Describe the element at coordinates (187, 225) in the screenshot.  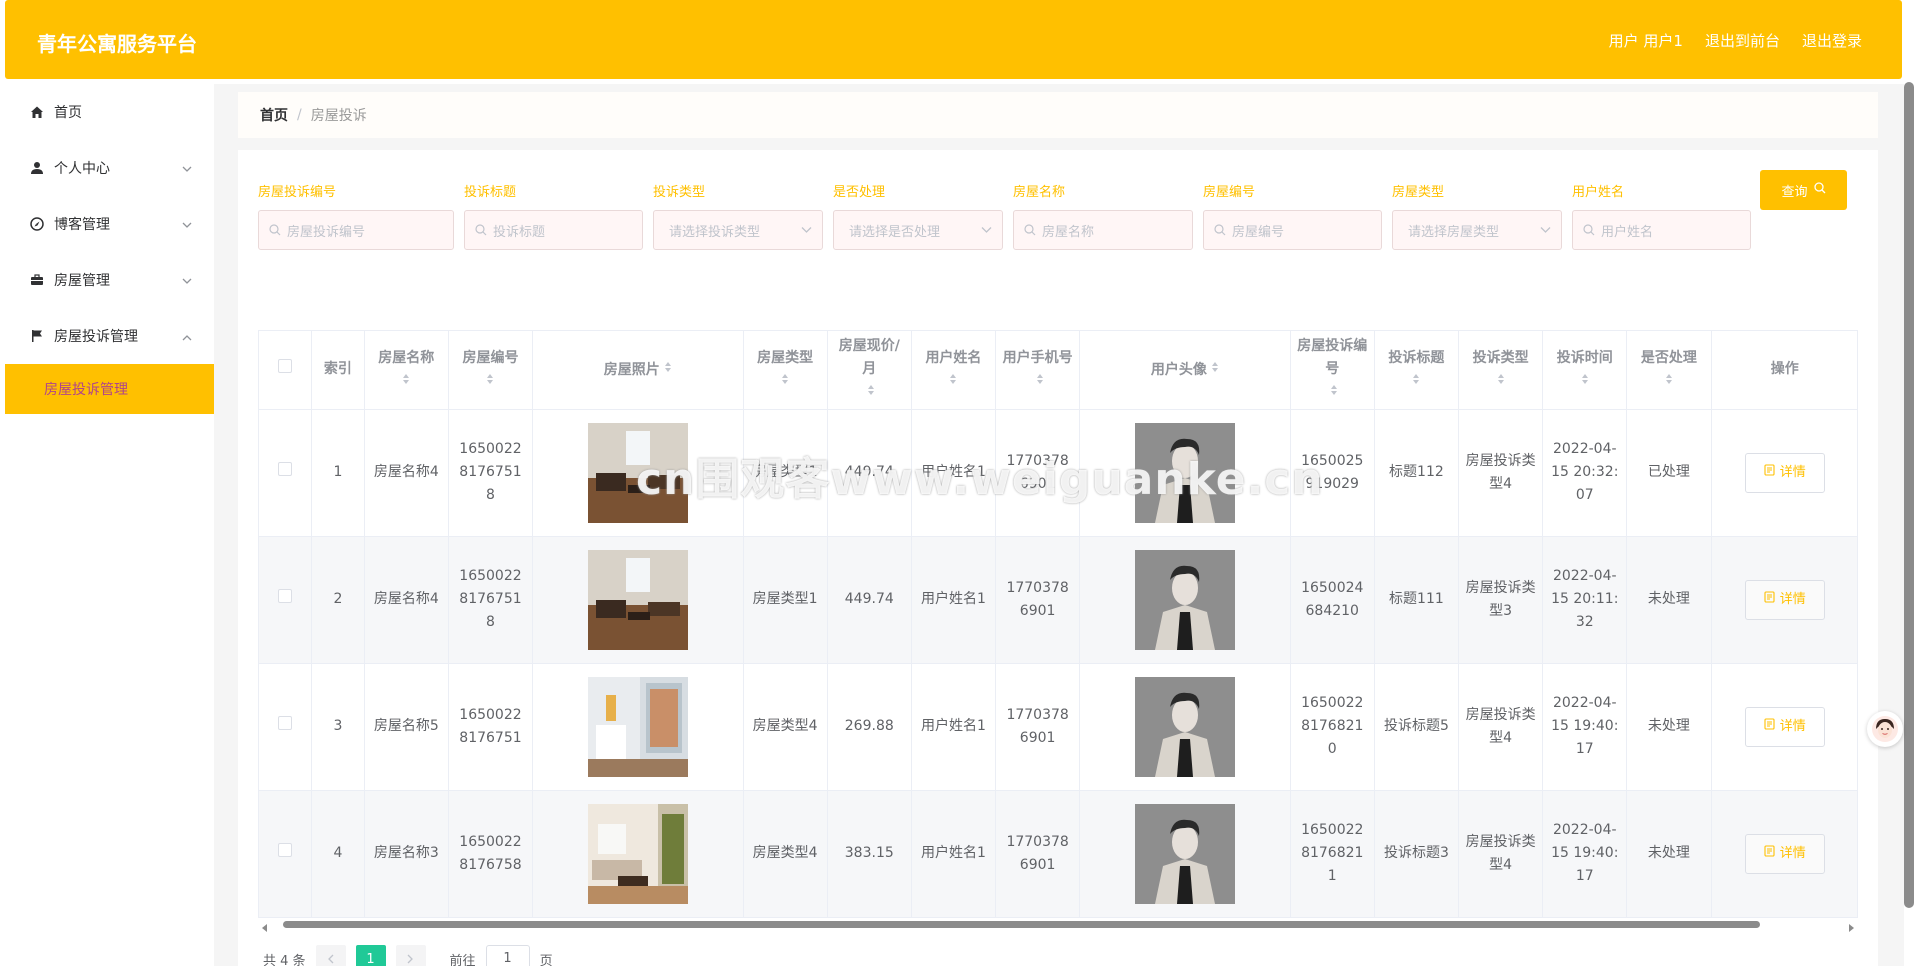
I see `chevron-down-icon` at that location.